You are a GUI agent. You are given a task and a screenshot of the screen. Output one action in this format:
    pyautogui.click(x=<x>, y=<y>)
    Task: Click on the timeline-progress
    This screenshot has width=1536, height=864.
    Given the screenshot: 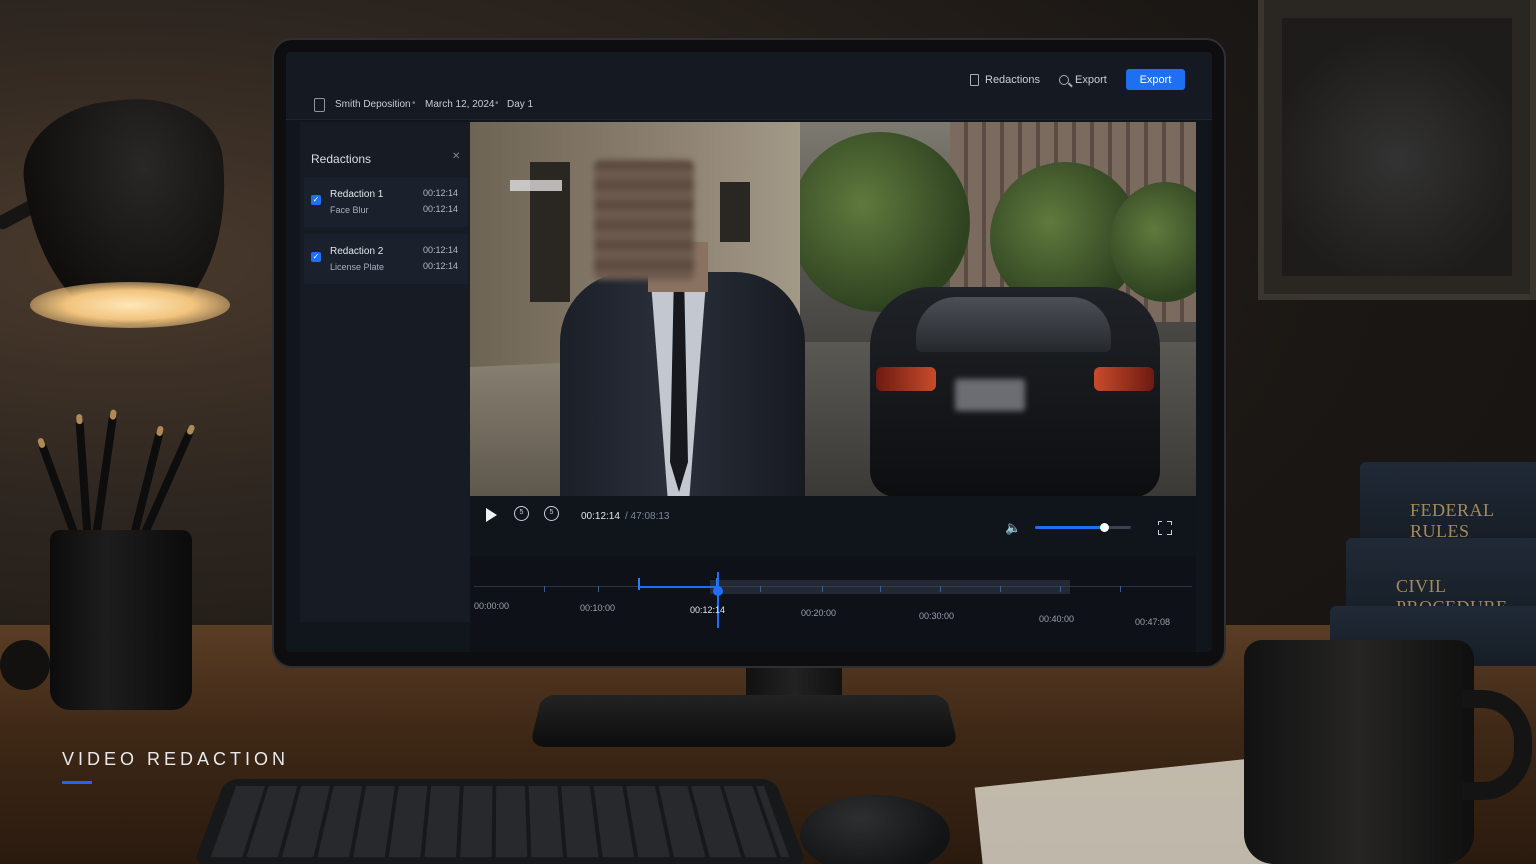 What is the action you would take?
    pyautogui.click(x=678, y=587)
    